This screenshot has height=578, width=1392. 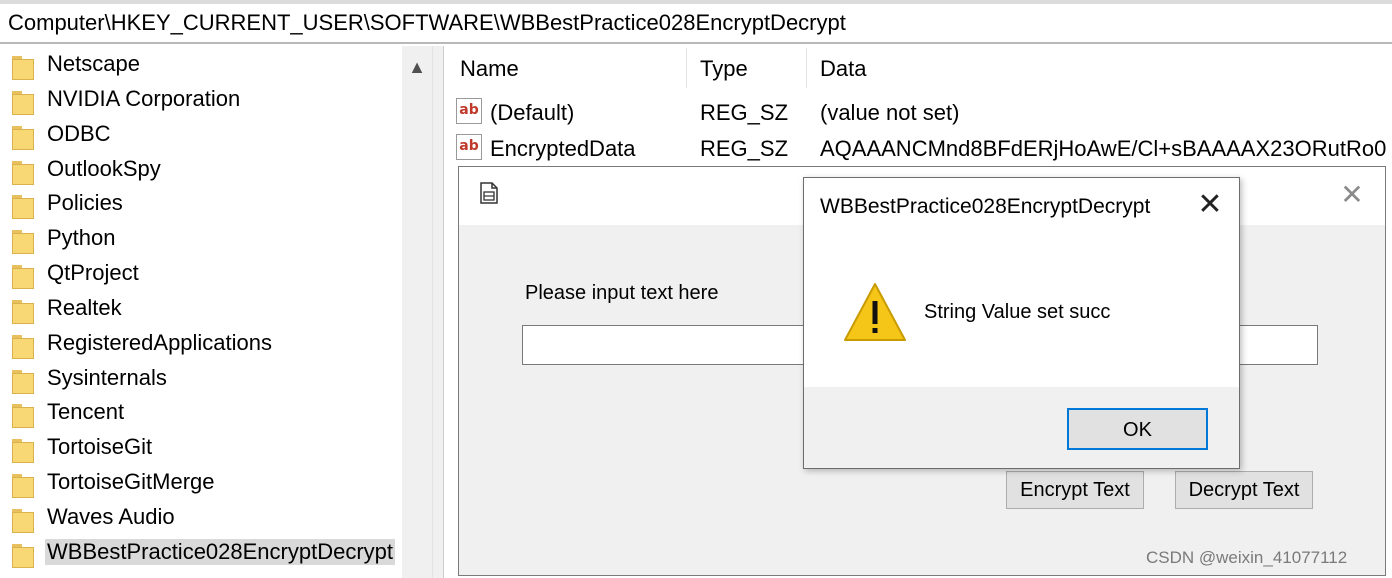 What do you see at coordinates (93, 63) in the screenshot?
I see `tree-item-label: Netscape` at bounding box center [93, 63].